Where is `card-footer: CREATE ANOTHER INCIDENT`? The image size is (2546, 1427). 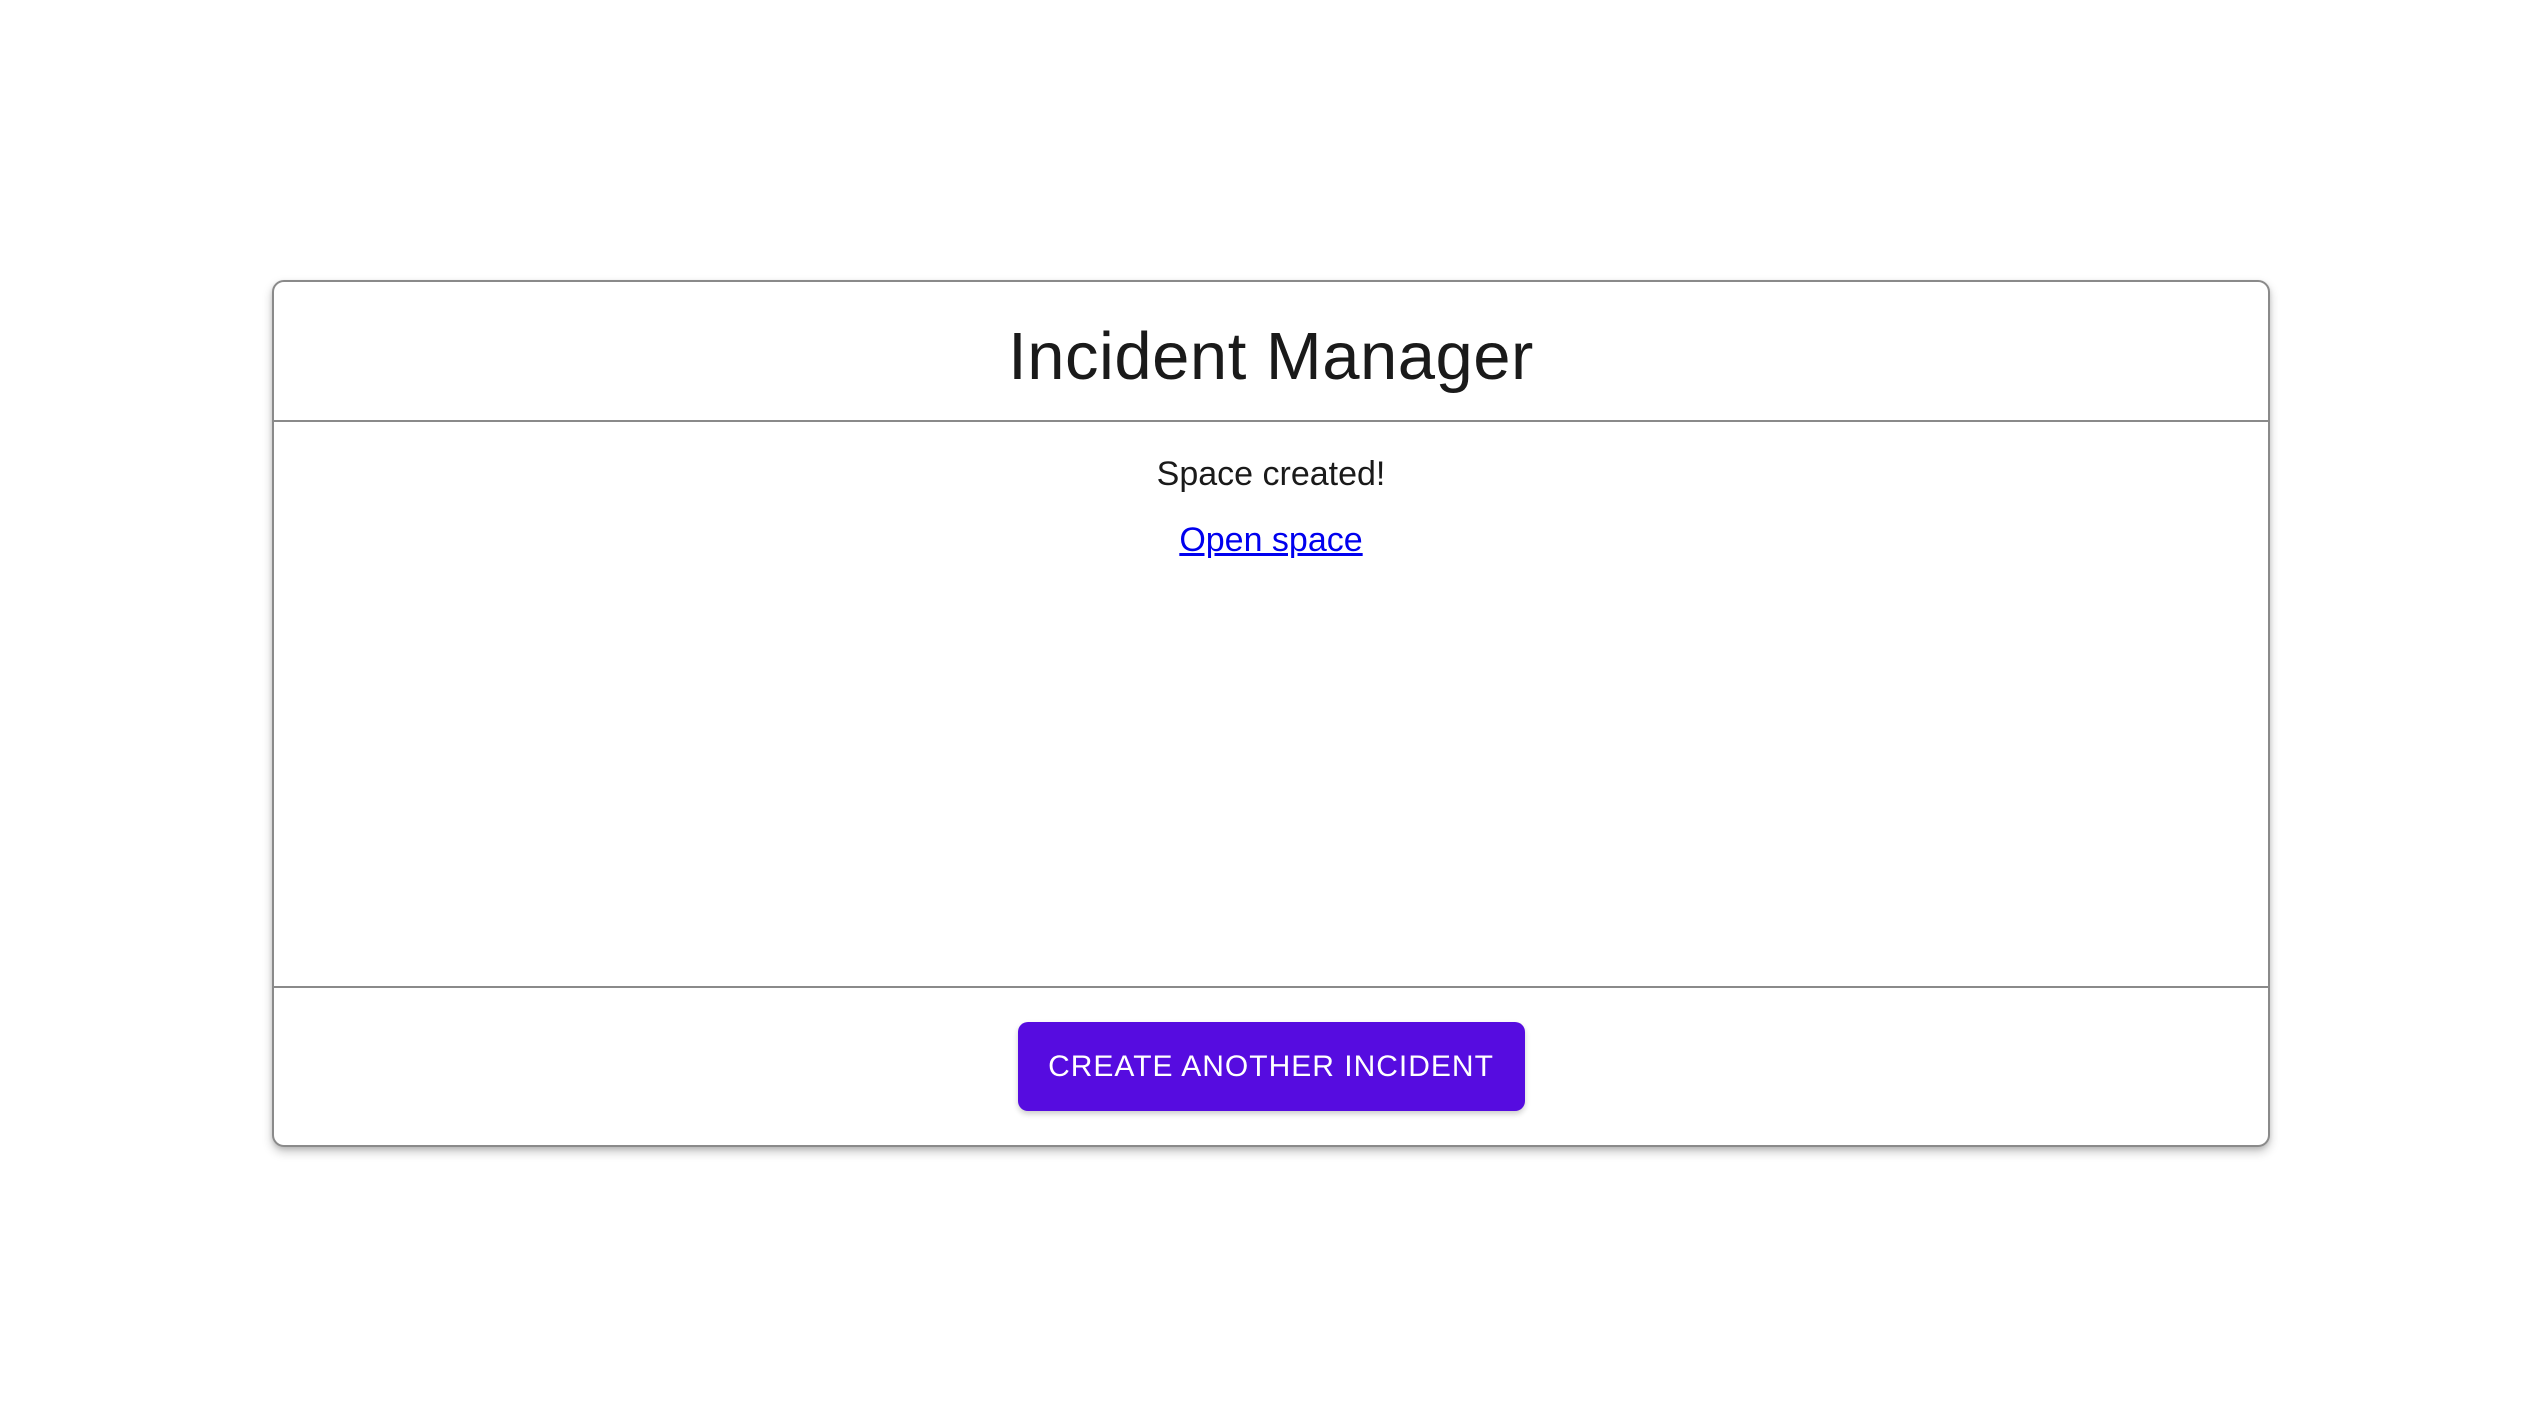 card-footer: CREATE ANOTHER INCIDENT is located at coordinates (1271, 1066).